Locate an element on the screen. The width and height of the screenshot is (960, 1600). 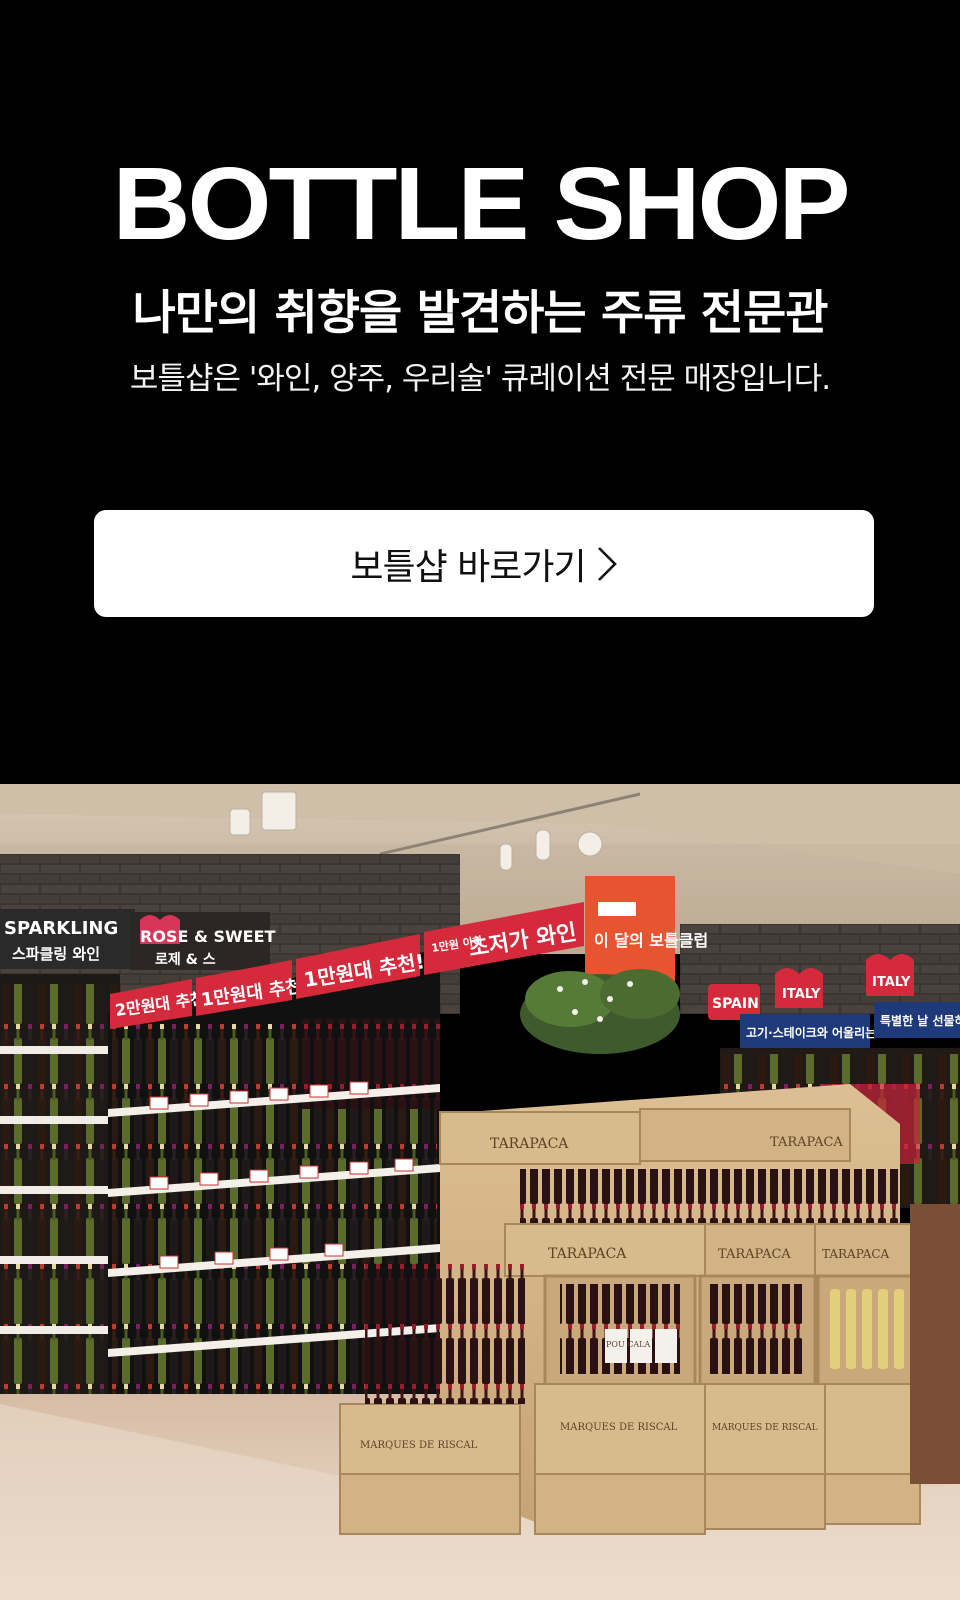
crate-tarapaca-5: TARAPACA is located at coordinates (856, 1254).